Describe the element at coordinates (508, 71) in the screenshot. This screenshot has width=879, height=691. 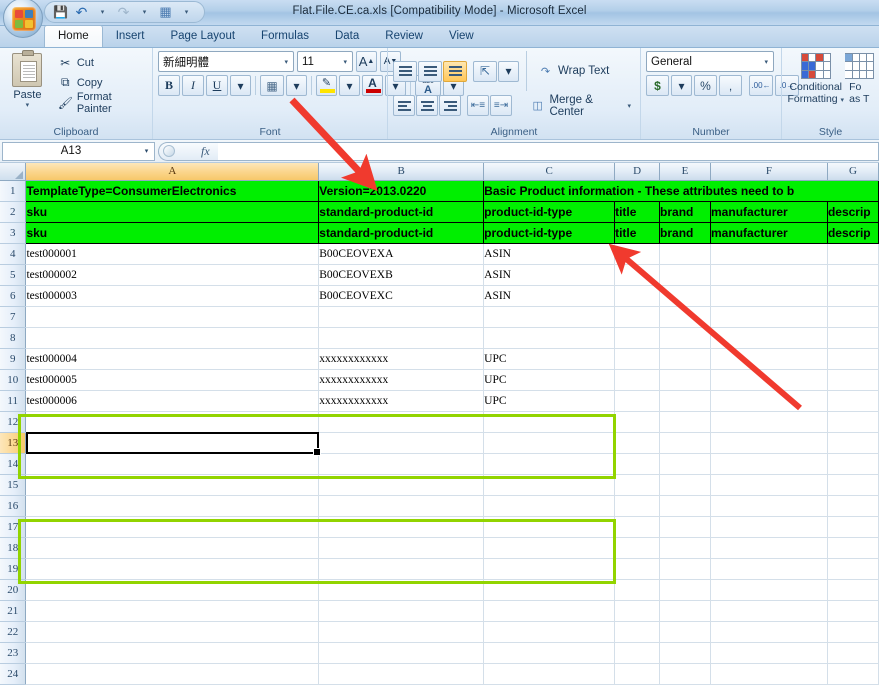
I see `orientation-dropdown-icon: ▾` at that location.